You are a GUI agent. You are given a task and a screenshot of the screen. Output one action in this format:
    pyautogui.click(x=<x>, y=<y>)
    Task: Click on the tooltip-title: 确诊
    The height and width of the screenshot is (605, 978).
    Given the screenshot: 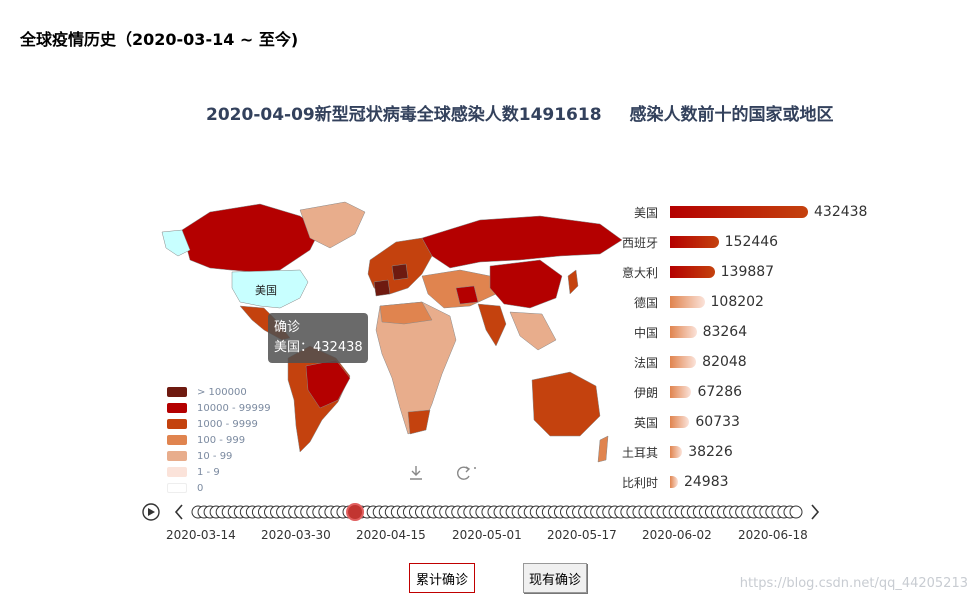 What is the action you would take?
    pyautogui.click(x=287, y=327)
    